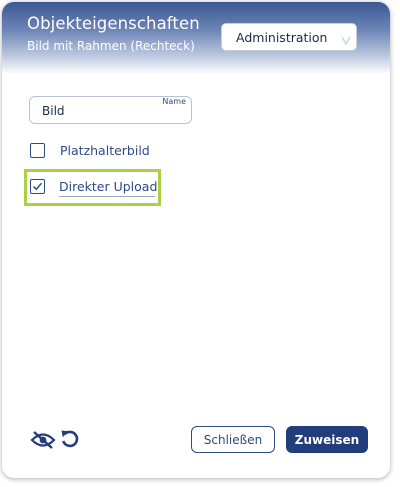  I want to click on option-direct-upload: Direkter Upload, so click(93, 187).